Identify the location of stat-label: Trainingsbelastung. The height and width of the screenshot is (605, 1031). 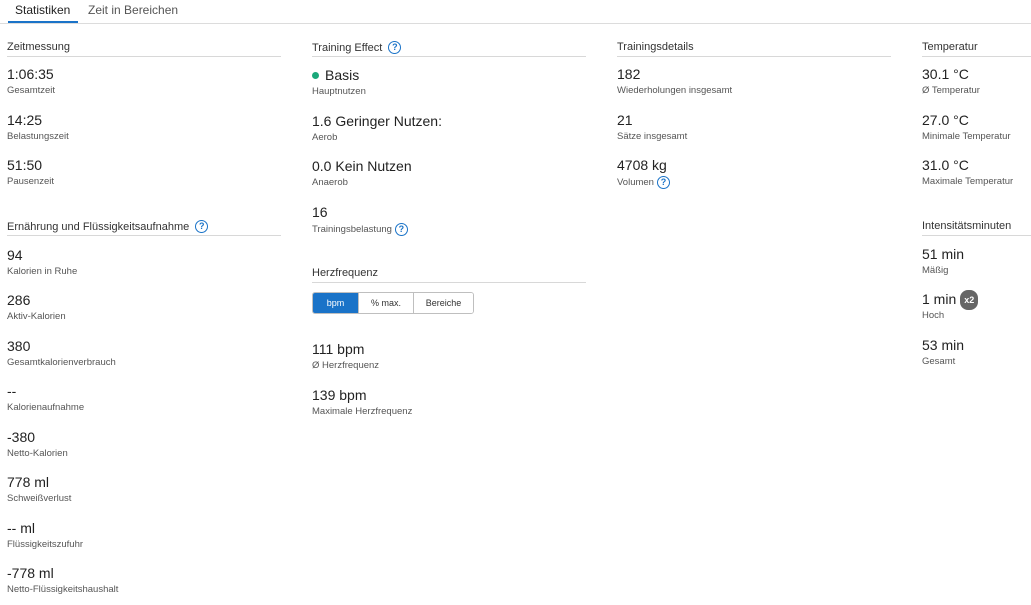
(352, 230).